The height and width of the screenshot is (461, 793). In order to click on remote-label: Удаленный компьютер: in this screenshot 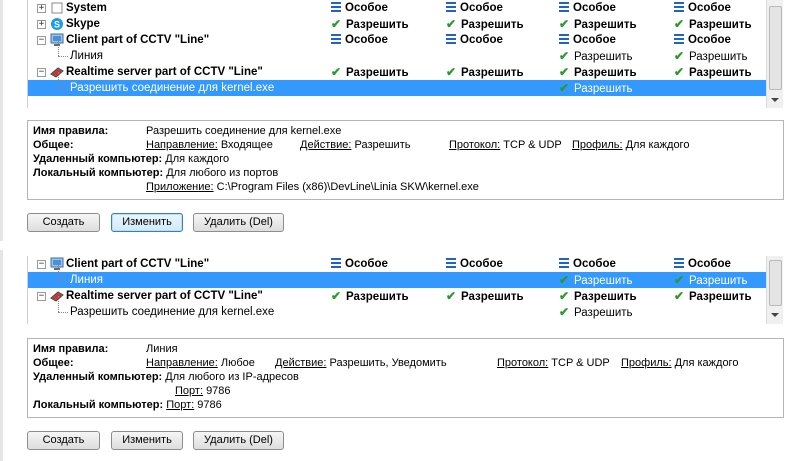, I will do `click(98, 377)`.